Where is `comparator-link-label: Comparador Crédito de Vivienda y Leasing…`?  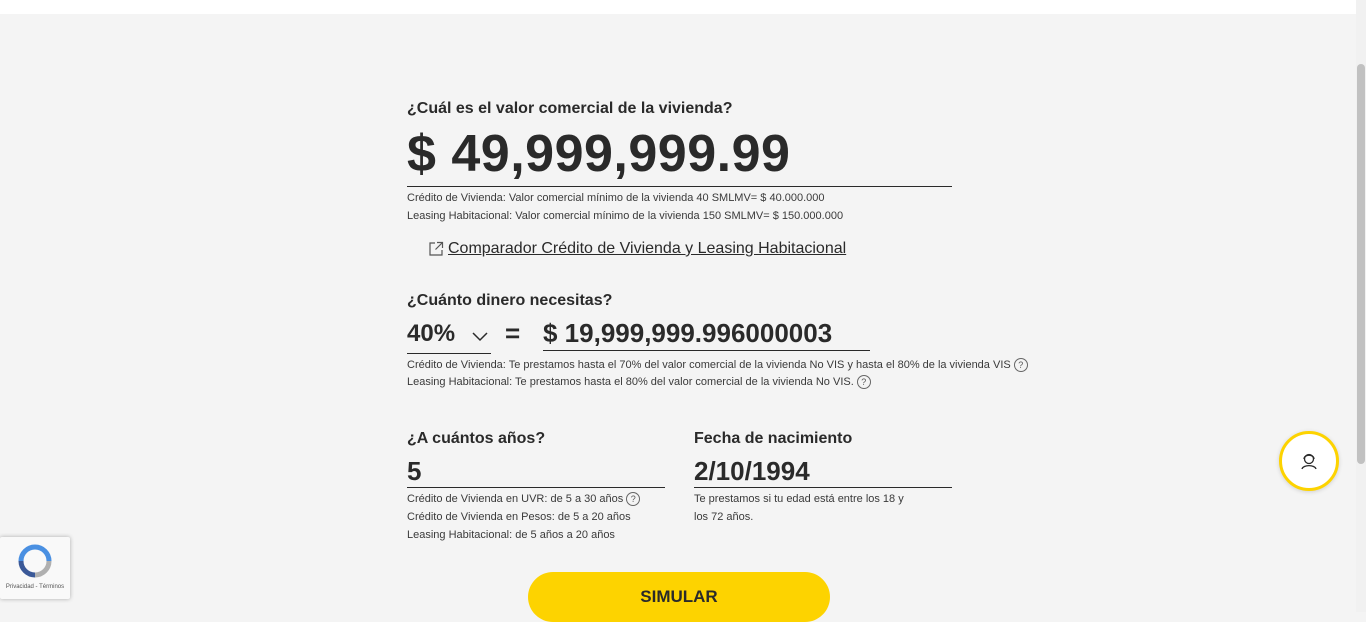 comparator-link-label: Comparador Crédito de Vivienda y Leasing… is located at coordinates (647, 249).